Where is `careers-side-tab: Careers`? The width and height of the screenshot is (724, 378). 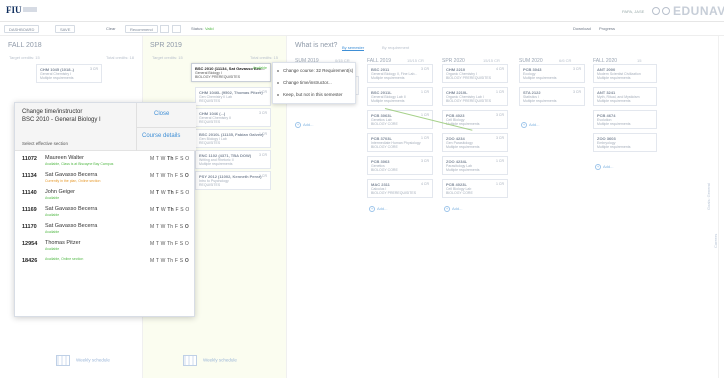 careers-side-tab: Careers is located at coordinates (715, 241).